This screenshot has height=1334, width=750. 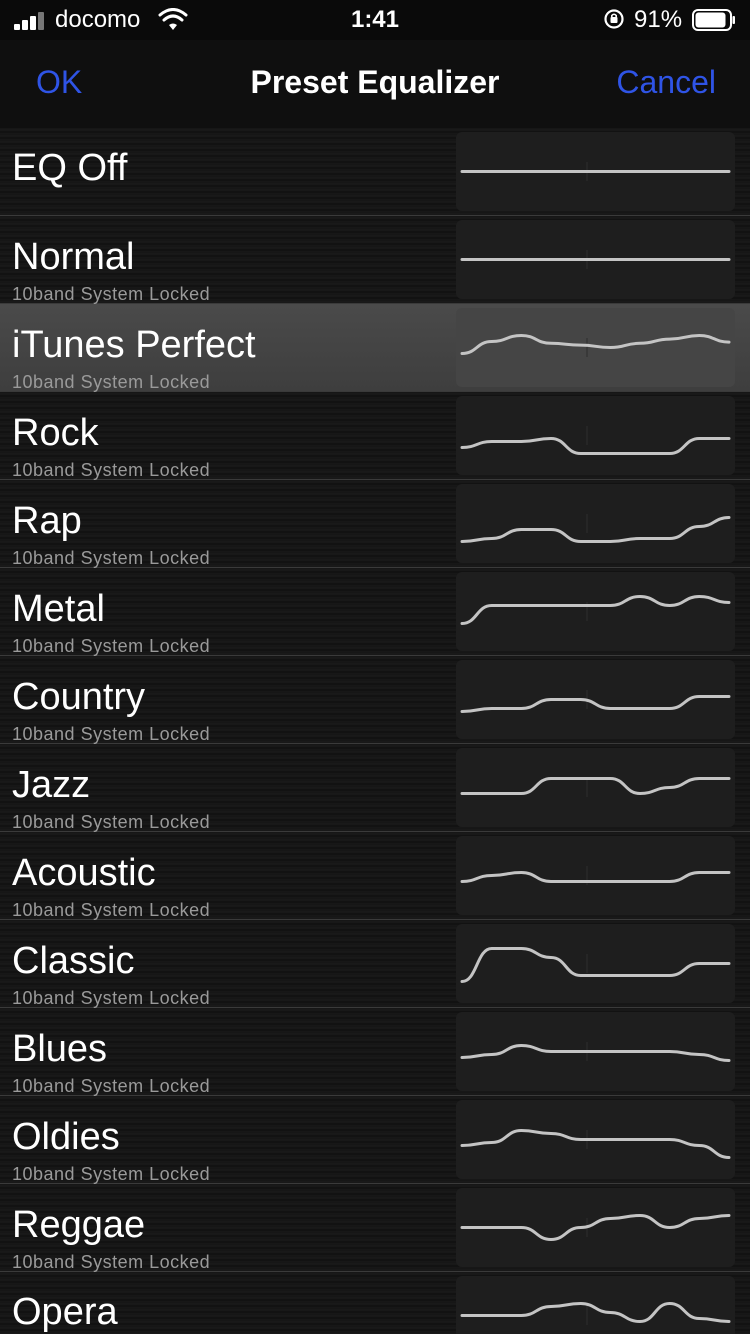 I want to click on preset-row: Opera, so click(x=375, y=1303).